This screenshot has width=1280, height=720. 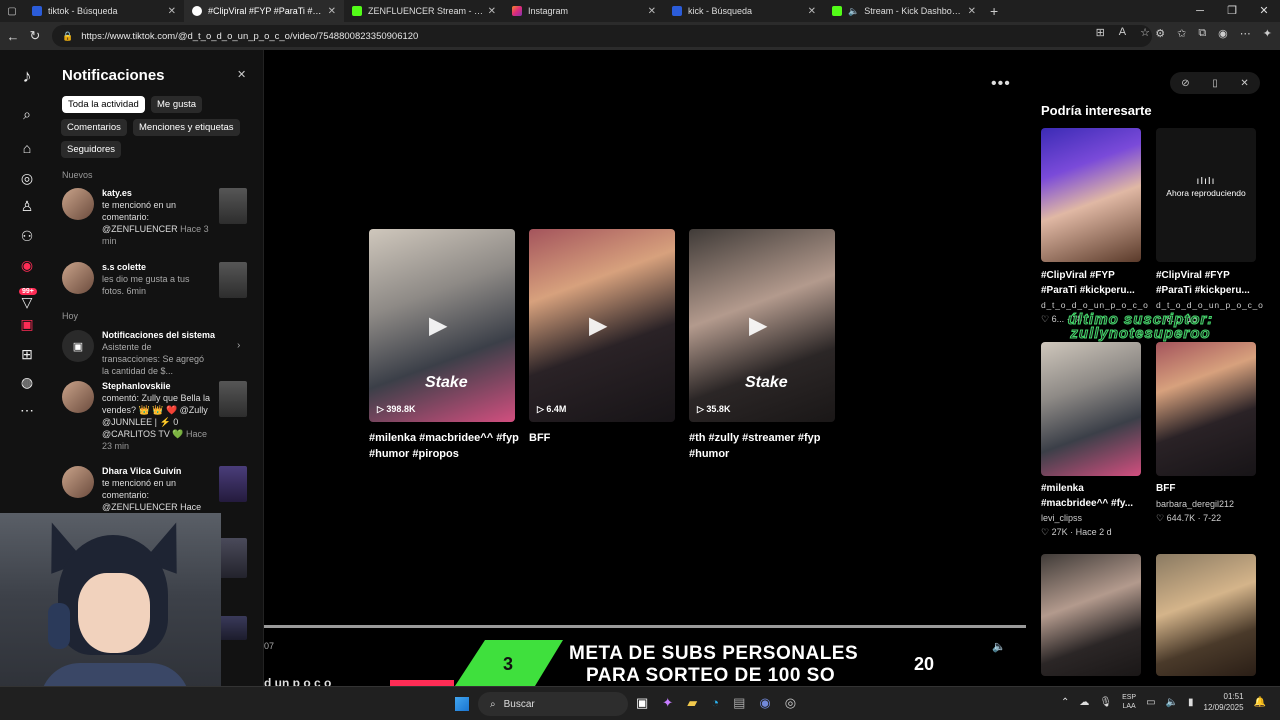 I want to click on explore-icon: ◎, so click(x=27, y=178).